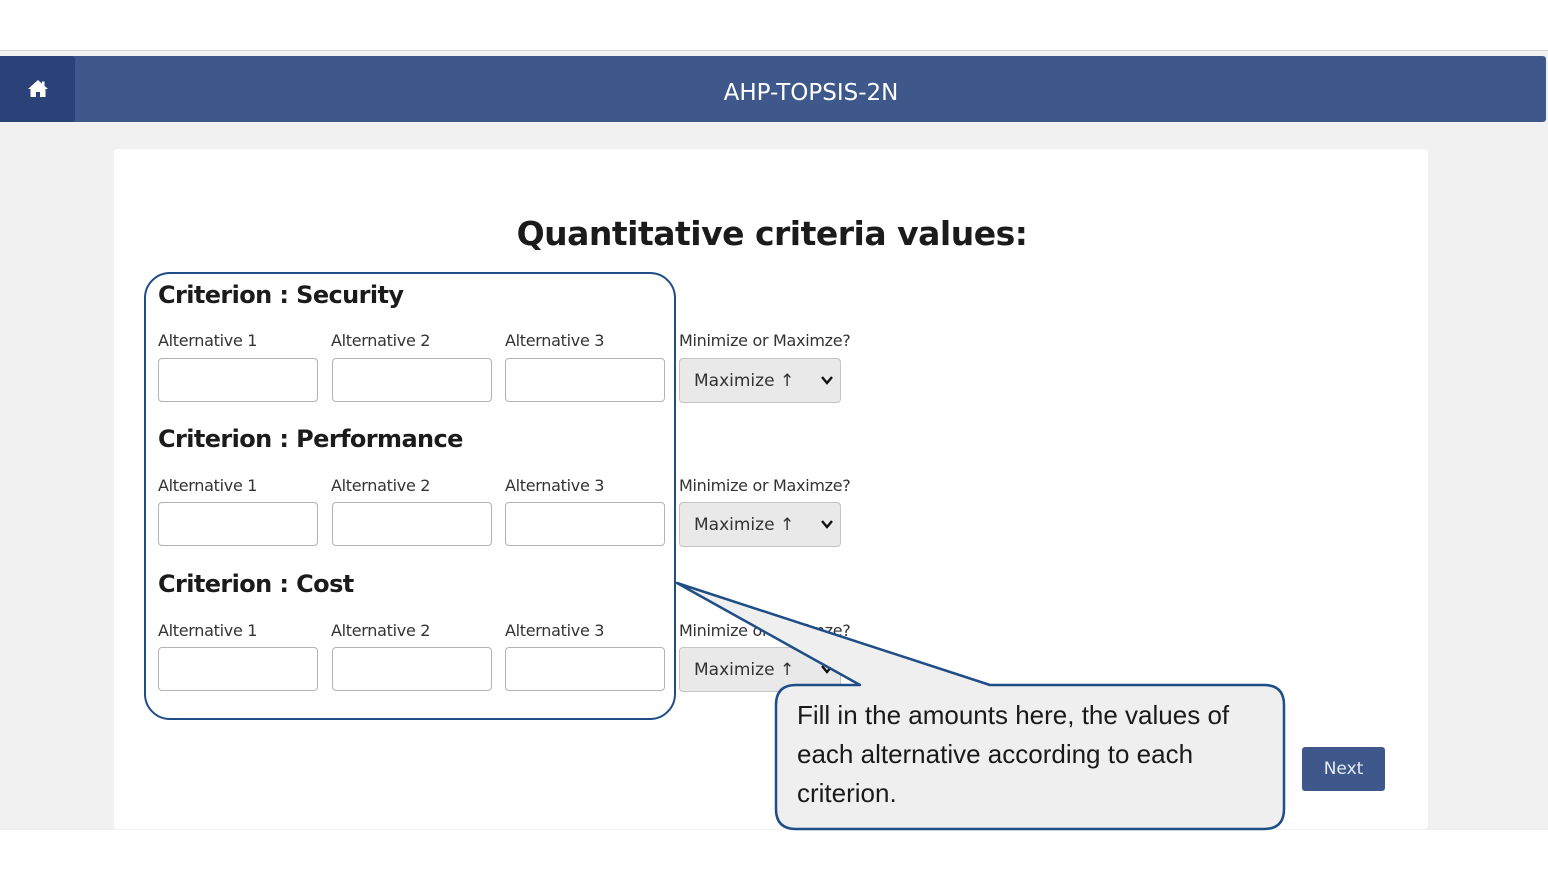 The image size is (1548, 869). I want to click on home-button, so click(37, 89).